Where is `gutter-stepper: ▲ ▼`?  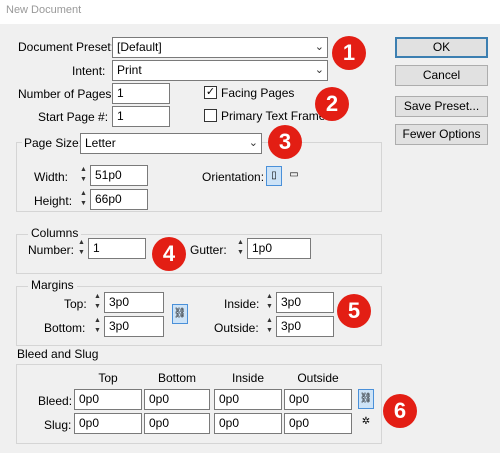 gutter-stepper: ▲ ▼ is located at coordinates (240, 248).